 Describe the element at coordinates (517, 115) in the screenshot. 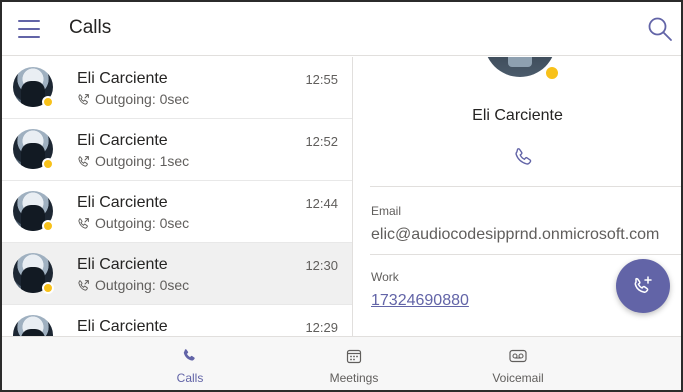

I see `contact-name: Eli Carciente` at that location.